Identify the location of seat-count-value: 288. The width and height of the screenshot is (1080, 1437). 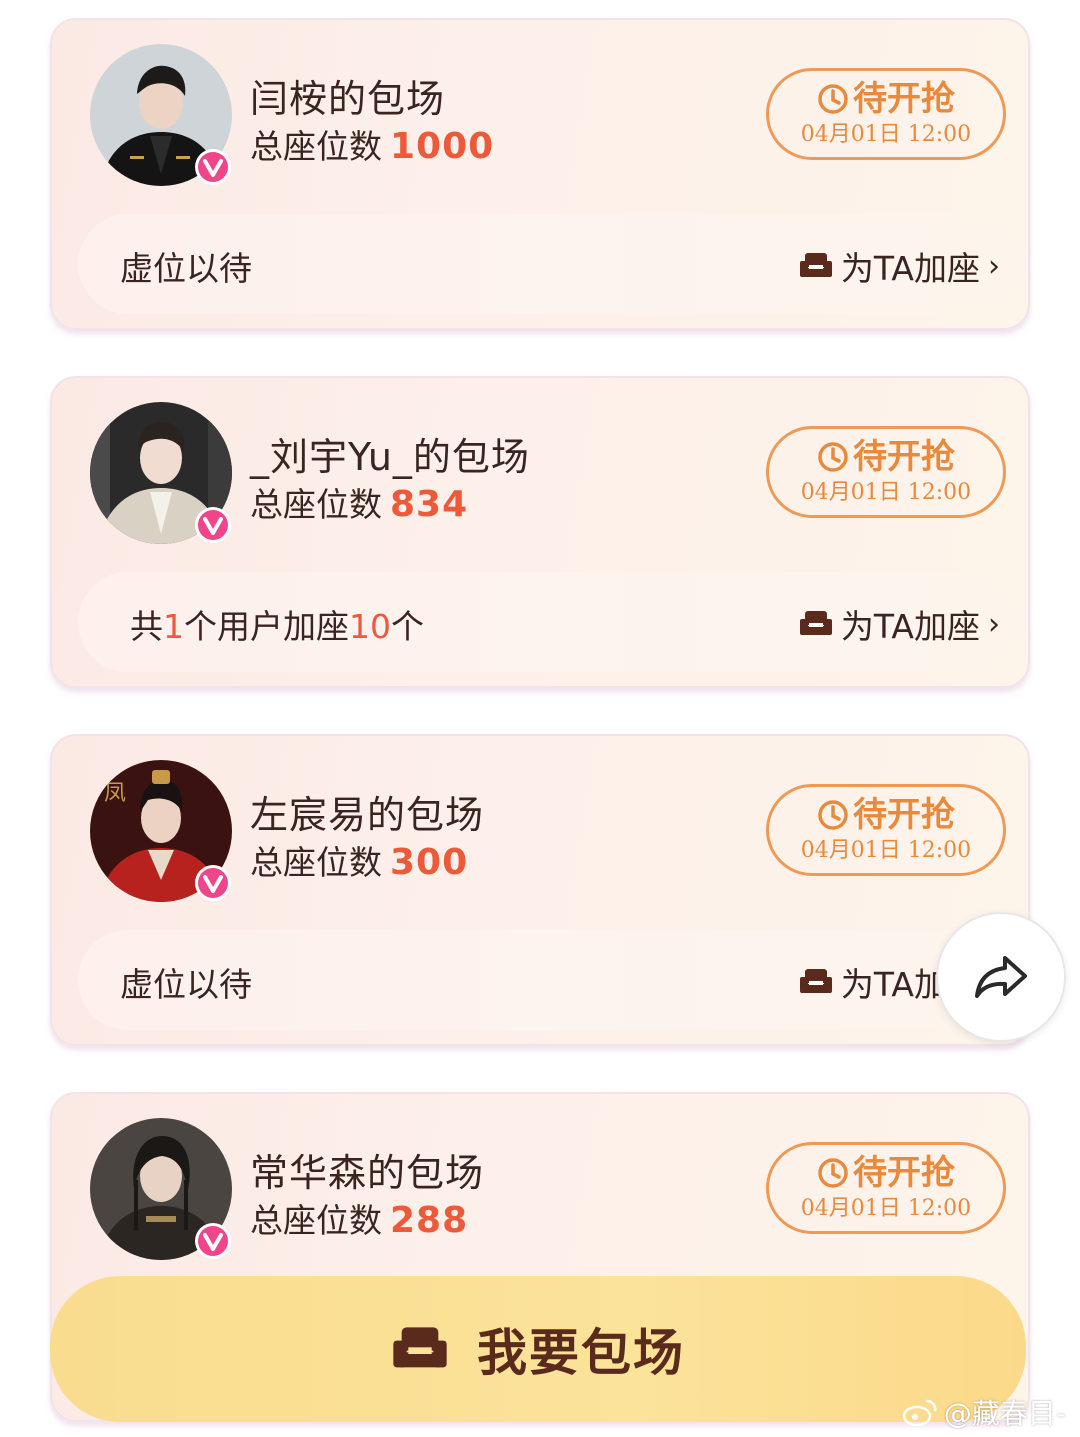
(429, 1220).